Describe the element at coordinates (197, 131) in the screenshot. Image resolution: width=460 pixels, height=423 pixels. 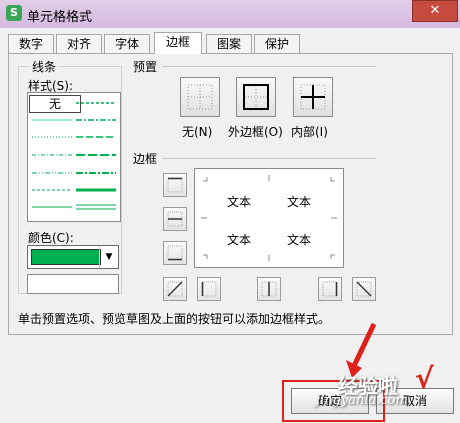
I see `preset-none-label: 无(N)` at that location.